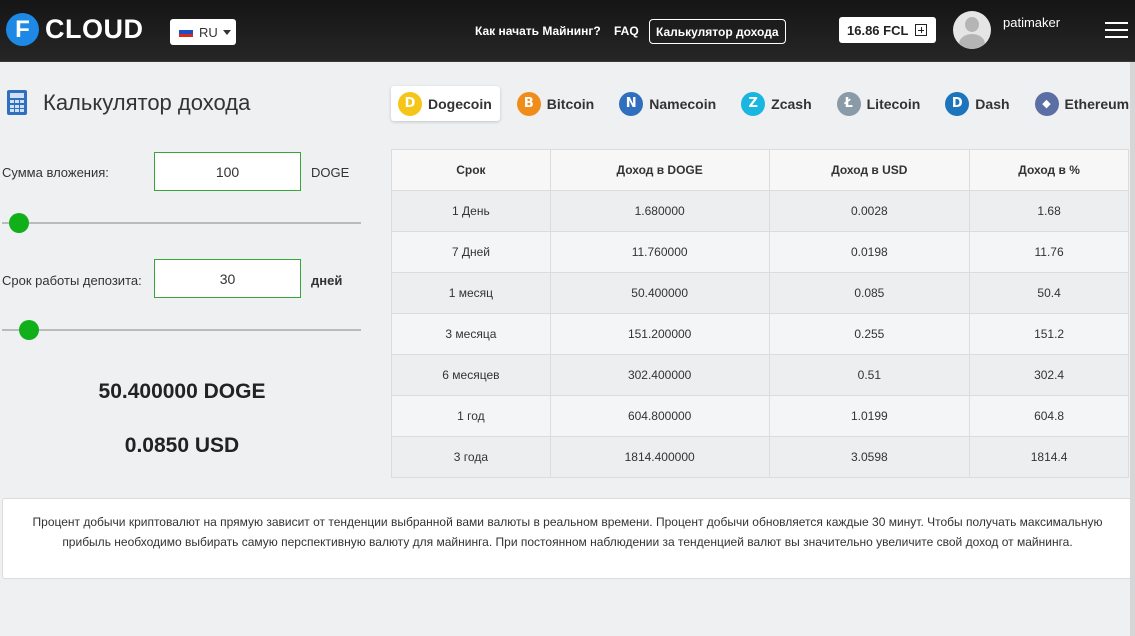  I want to click on tab-dogecoin: D Dogecoin, so click(445, 103).